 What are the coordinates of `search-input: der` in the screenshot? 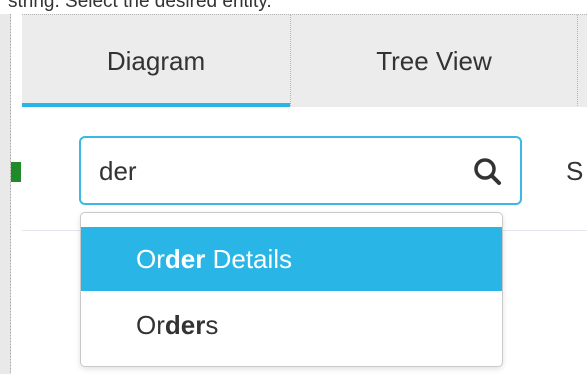 It's located at (300, 170).